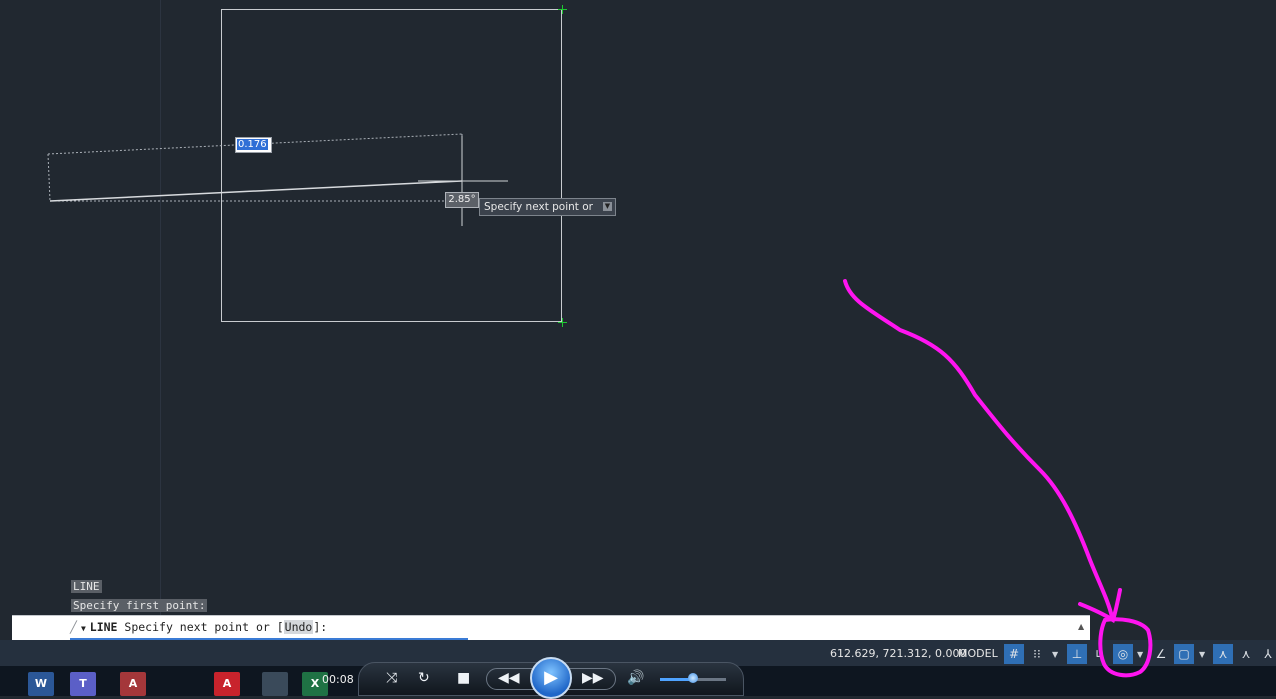 The height and width of the screenshot is (699, 1276). I want to click on ortho-mode-icon: ∟, so click(1100, 654).